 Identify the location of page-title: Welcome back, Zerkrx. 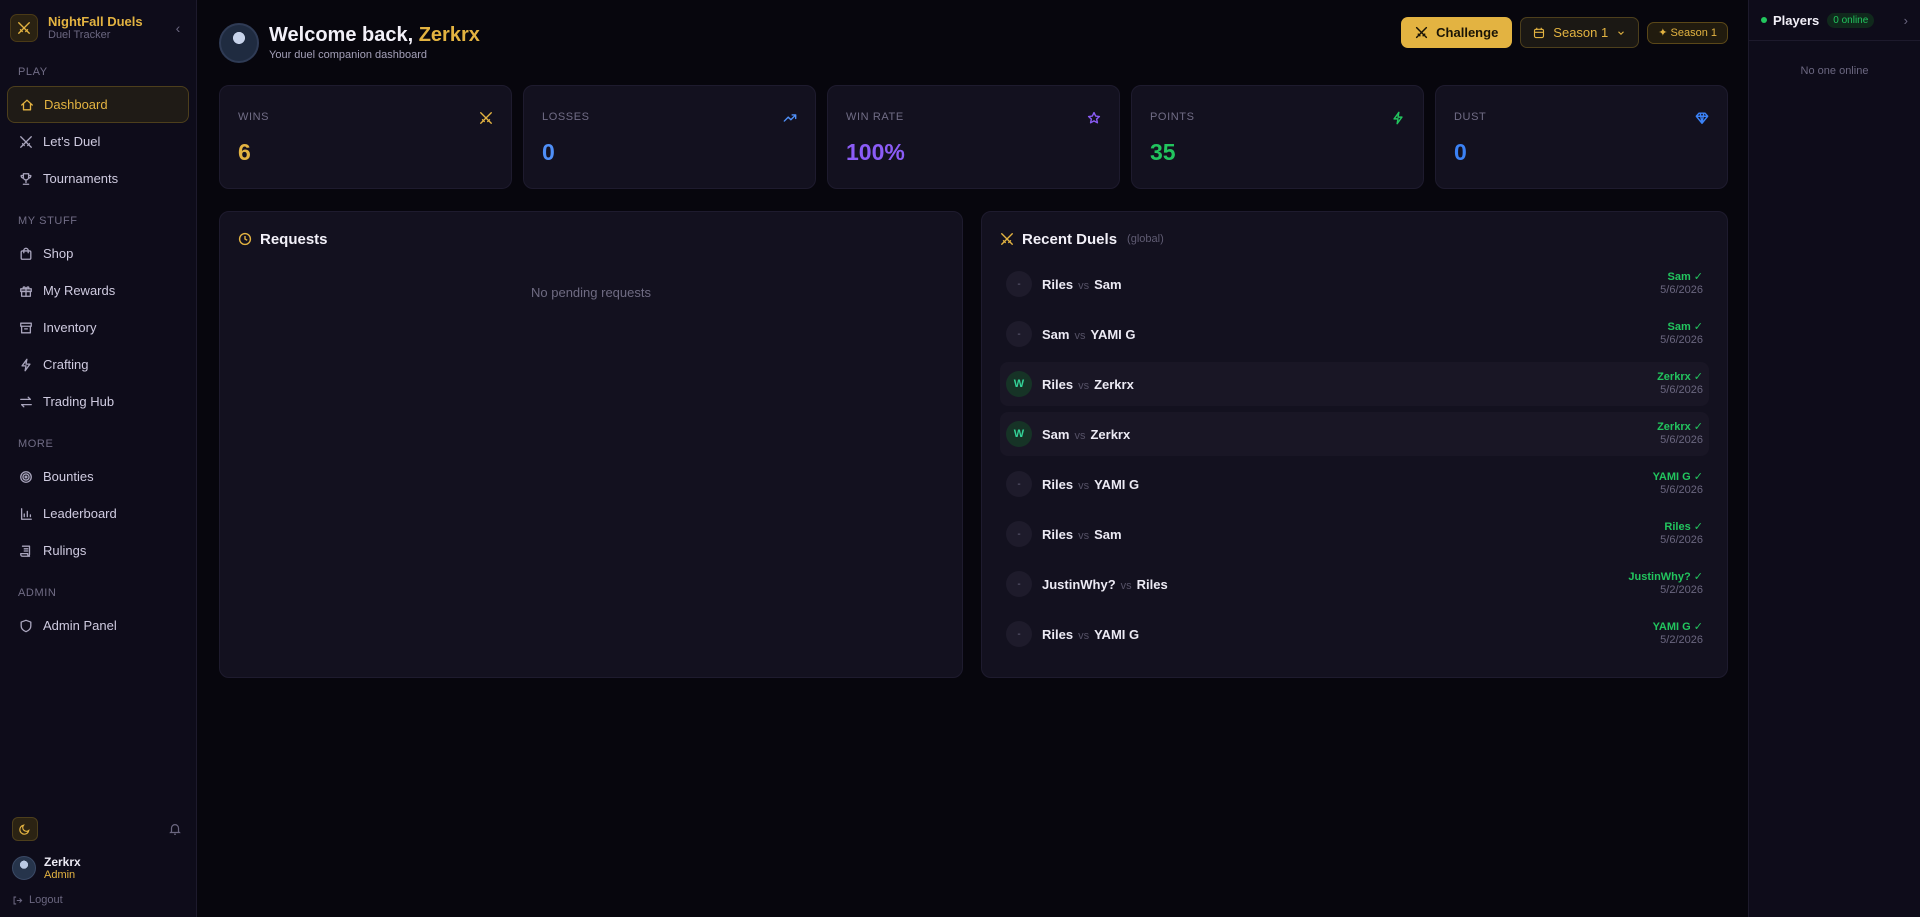
(374, 35).